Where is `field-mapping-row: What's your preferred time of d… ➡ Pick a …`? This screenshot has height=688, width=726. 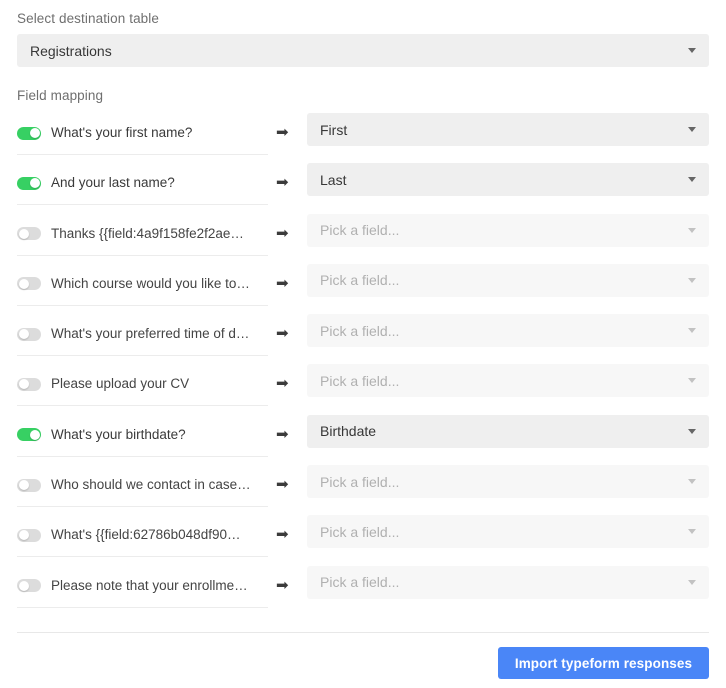
field-mapping-row: What's your preferred time of d… ➡ Pick a … is located at coordinates (363, 338).